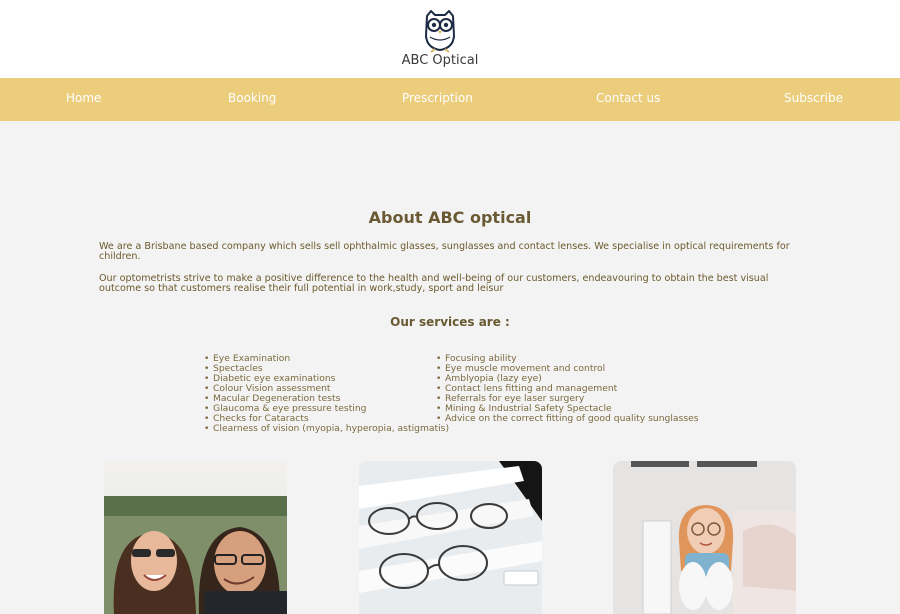 This screenshot has height=614, width=900. What do you see at coordinates (704, 537) in the screenshot?
I see `child-glasses-photo` at bounding box center [704, 537].